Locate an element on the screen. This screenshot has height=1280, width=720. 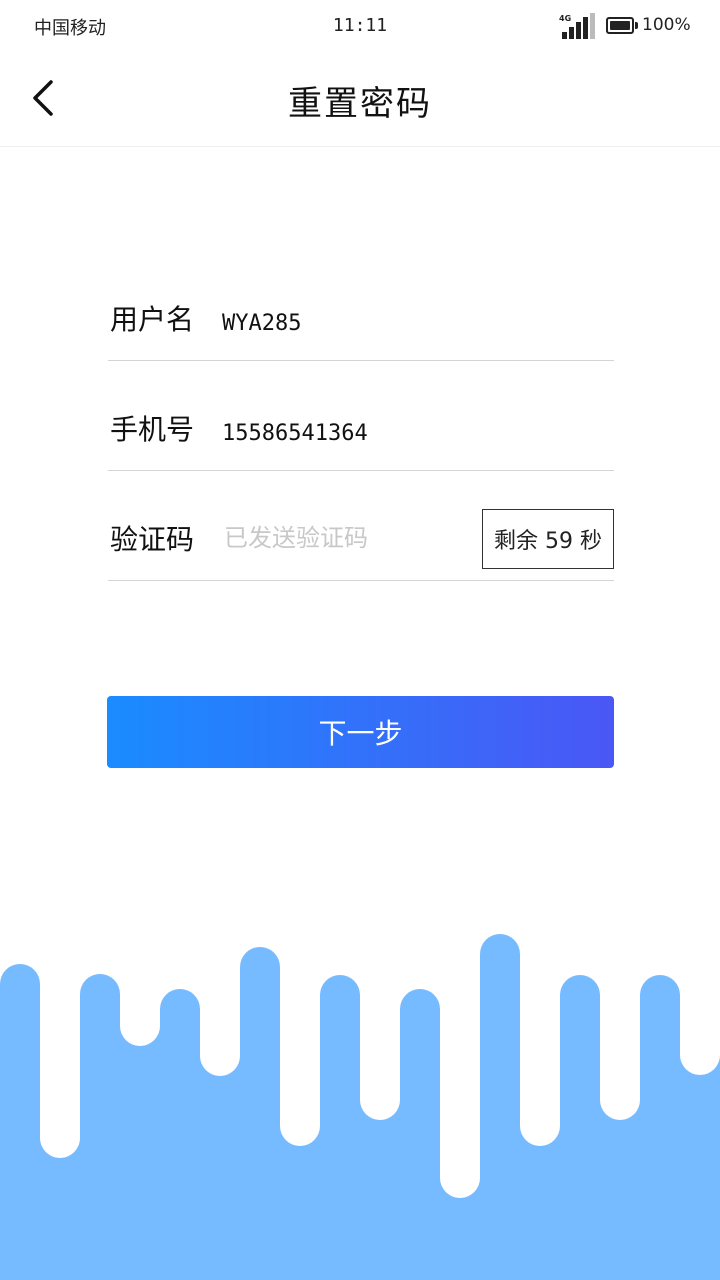
battery-icon is located at coordinates (622, 25).